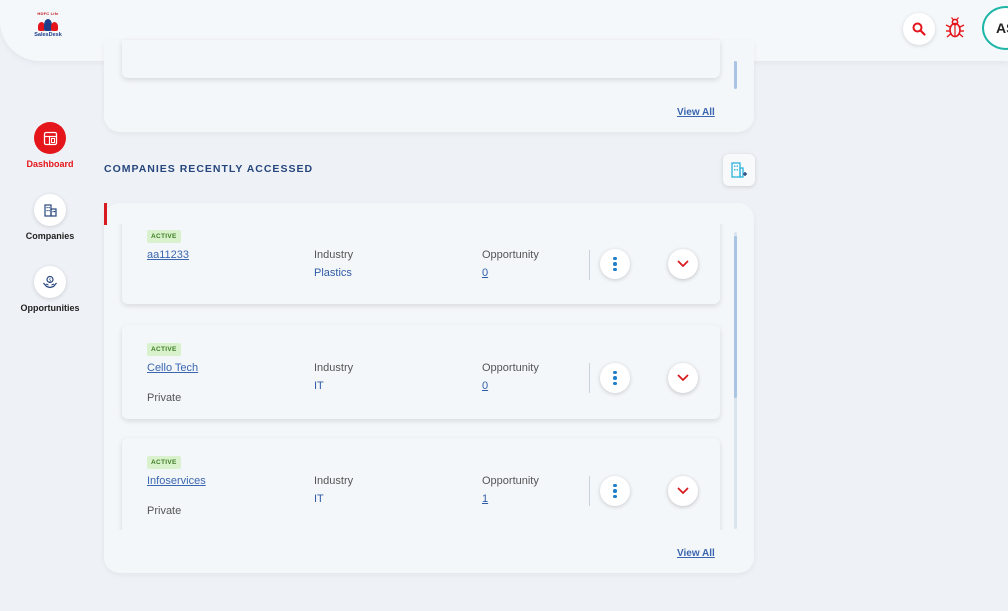 This screenshot has width=1008, height=611. I want to click on industry-value: Plastics, so click(333, 273).